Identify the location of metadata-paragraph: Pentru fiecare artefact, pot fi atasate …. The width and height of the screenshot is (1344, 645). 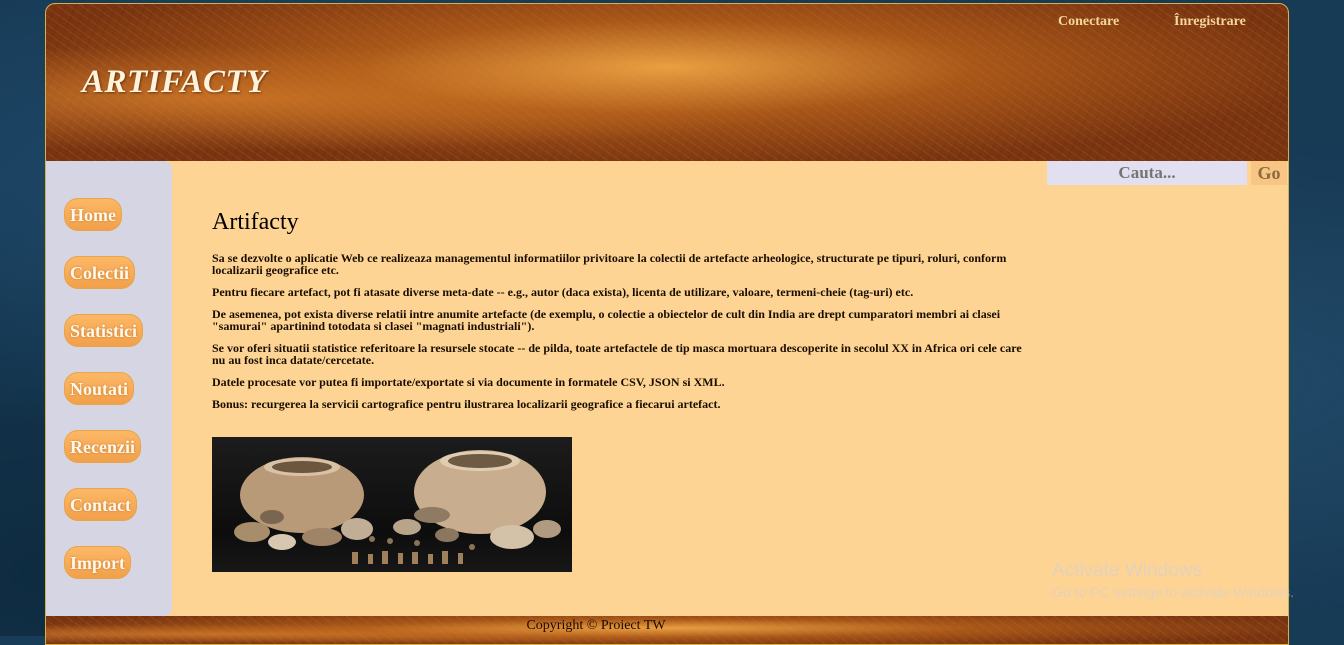
(563, 292).